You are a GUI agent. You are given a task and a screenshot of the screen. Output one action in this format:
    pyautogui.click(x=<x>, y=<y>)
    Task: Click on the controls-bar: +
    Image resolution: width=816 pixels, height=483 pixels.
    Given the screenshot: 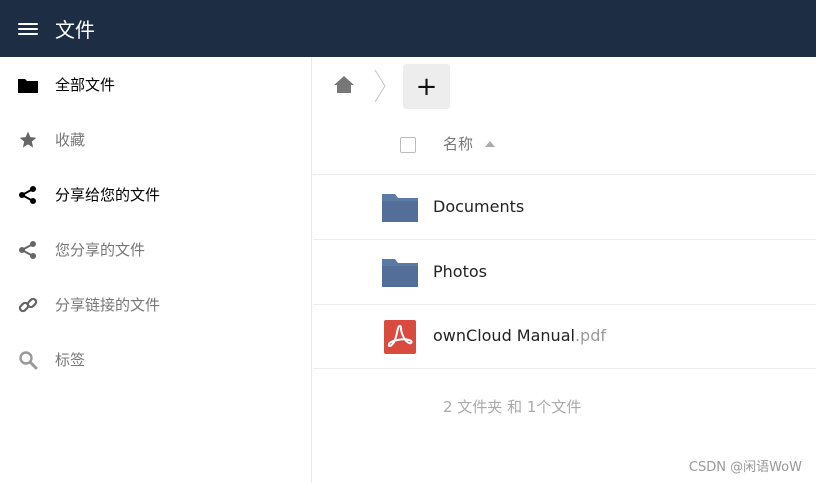 What is the action you would take?
    pyautogui.click(x=564, y=87)
    